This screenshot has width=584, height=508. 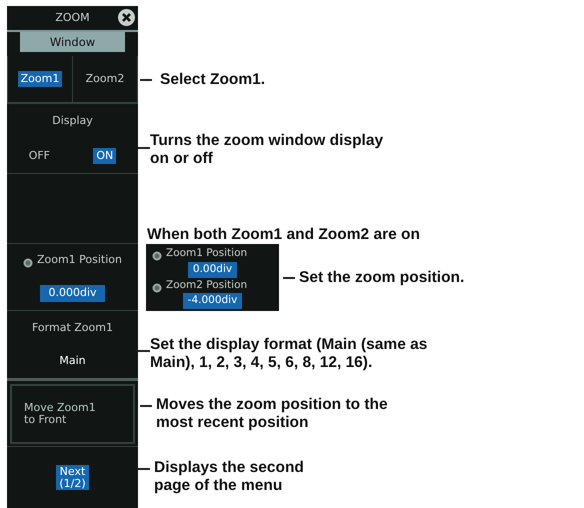 What do you see at coordinates (72, 361) in the screenshot?
I see `format-value: Main` at bounding box center [72, 361].